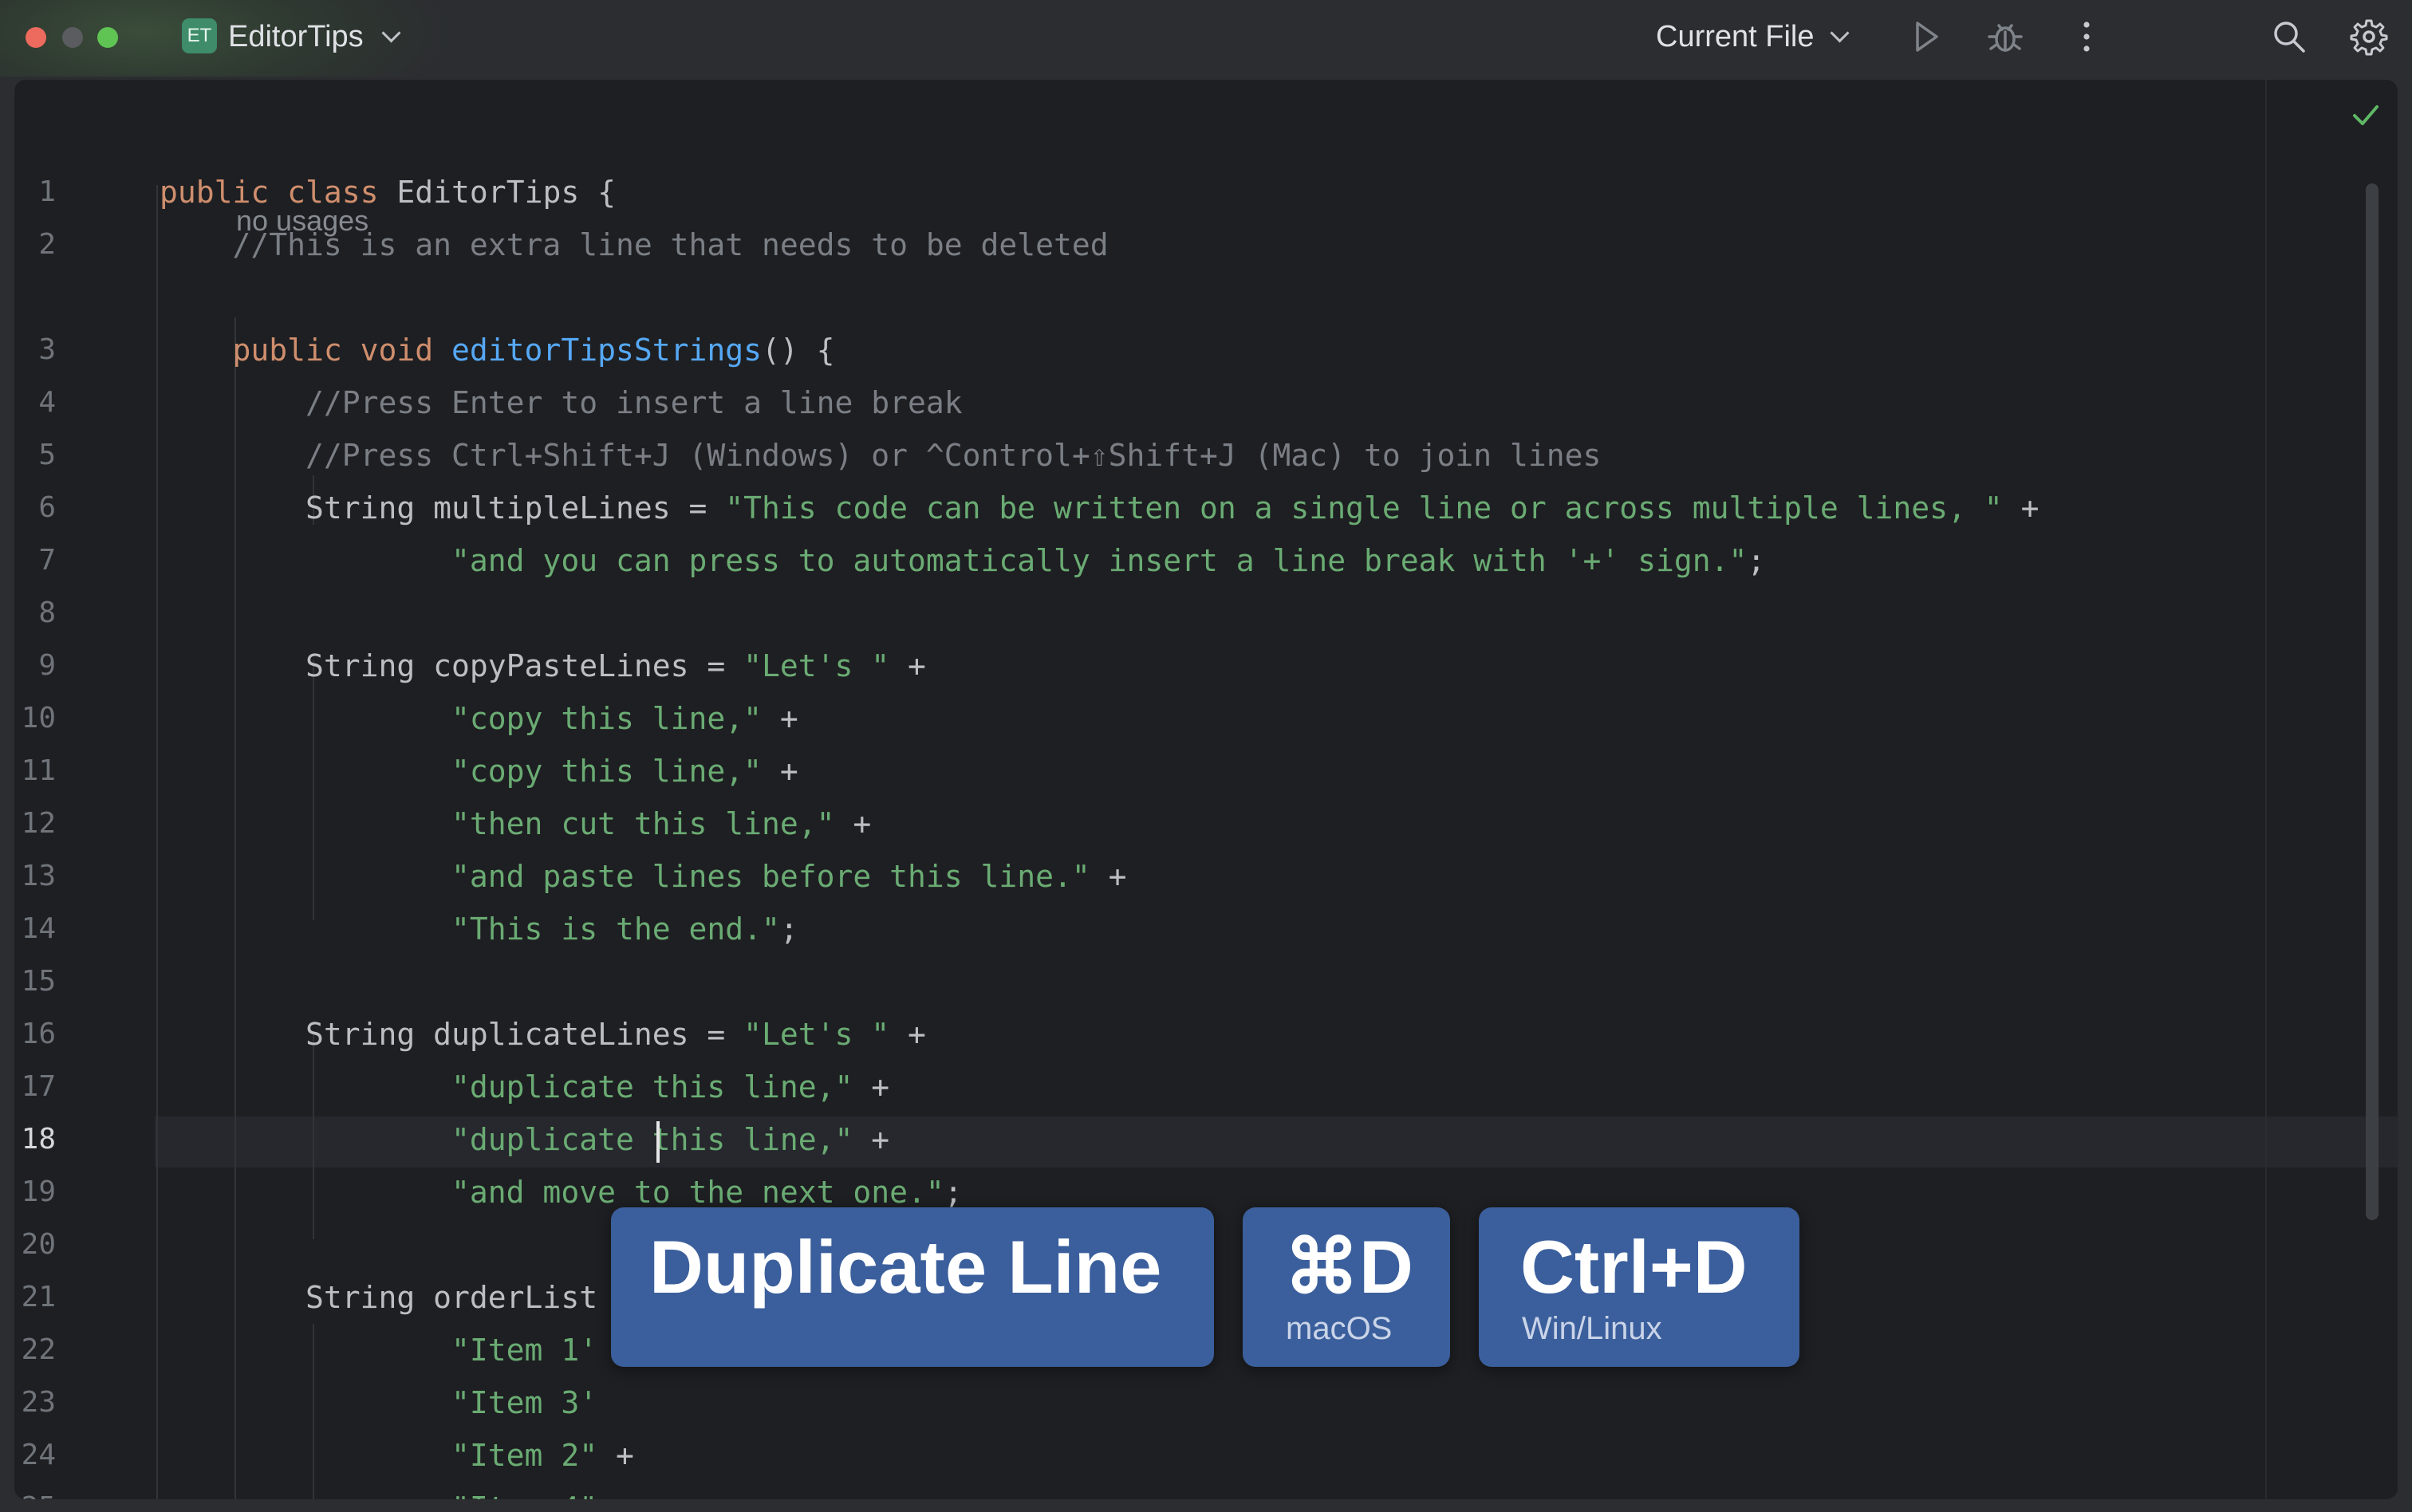 This screenshot has width=2412, height=1512. I want to click on code-line: "and paste lines before this line." +, so click(644, 877).